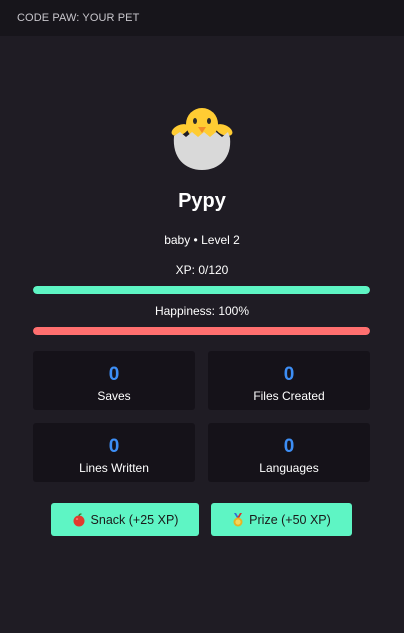 Image resolution: width=404 pixels, height=633 pixels. What do you see at coordinates (114, 396) in the screenshot?
I see `stat-label: Saves` at bounding box center [114, 396].